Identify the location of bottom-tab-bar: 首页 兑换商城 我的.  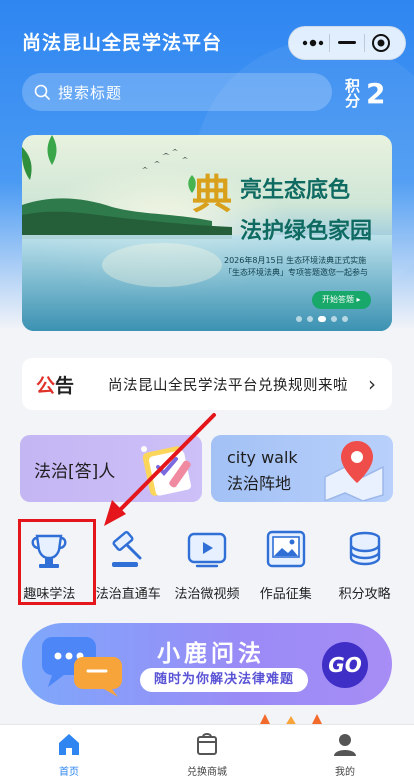
(207, 752).